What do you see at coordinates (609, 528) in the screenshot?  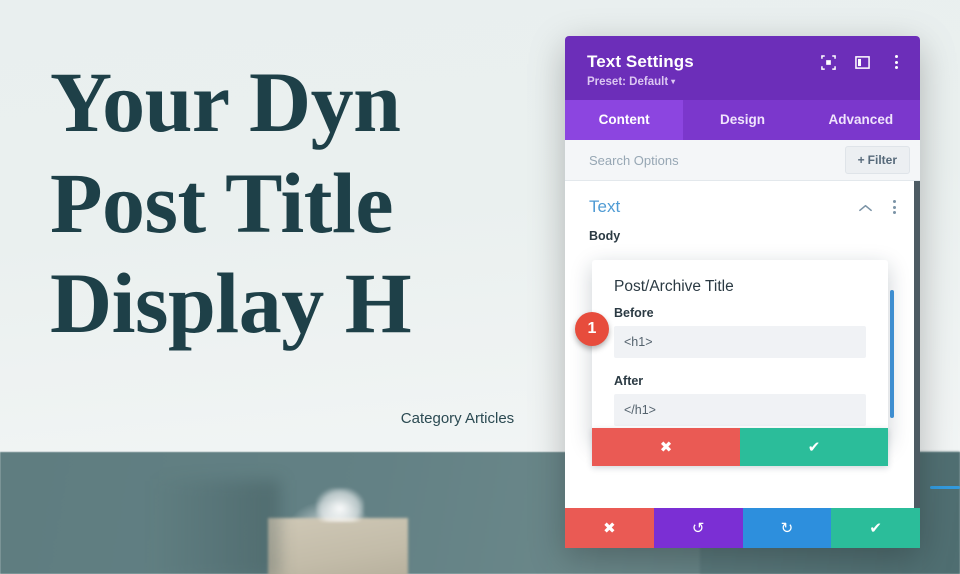 I see `cancel-changes-button: ✖` at bounding box center [609, 528].